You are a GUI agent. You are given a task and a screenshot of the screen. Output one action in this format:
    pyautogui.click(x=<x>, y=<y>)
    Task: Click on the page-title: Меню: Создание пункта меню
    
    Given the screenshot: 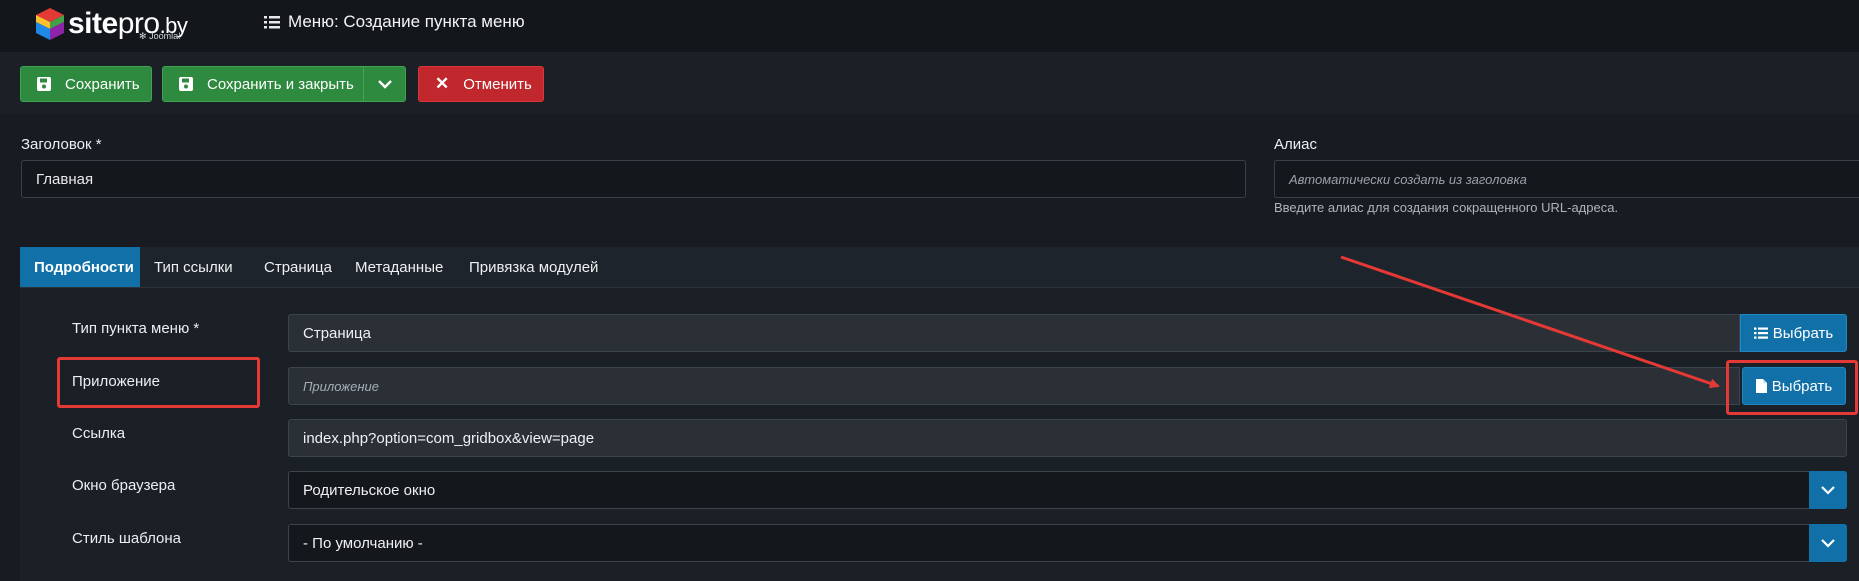 What is the action you would take?
    pyautogui.click(x=394, y=22)
    